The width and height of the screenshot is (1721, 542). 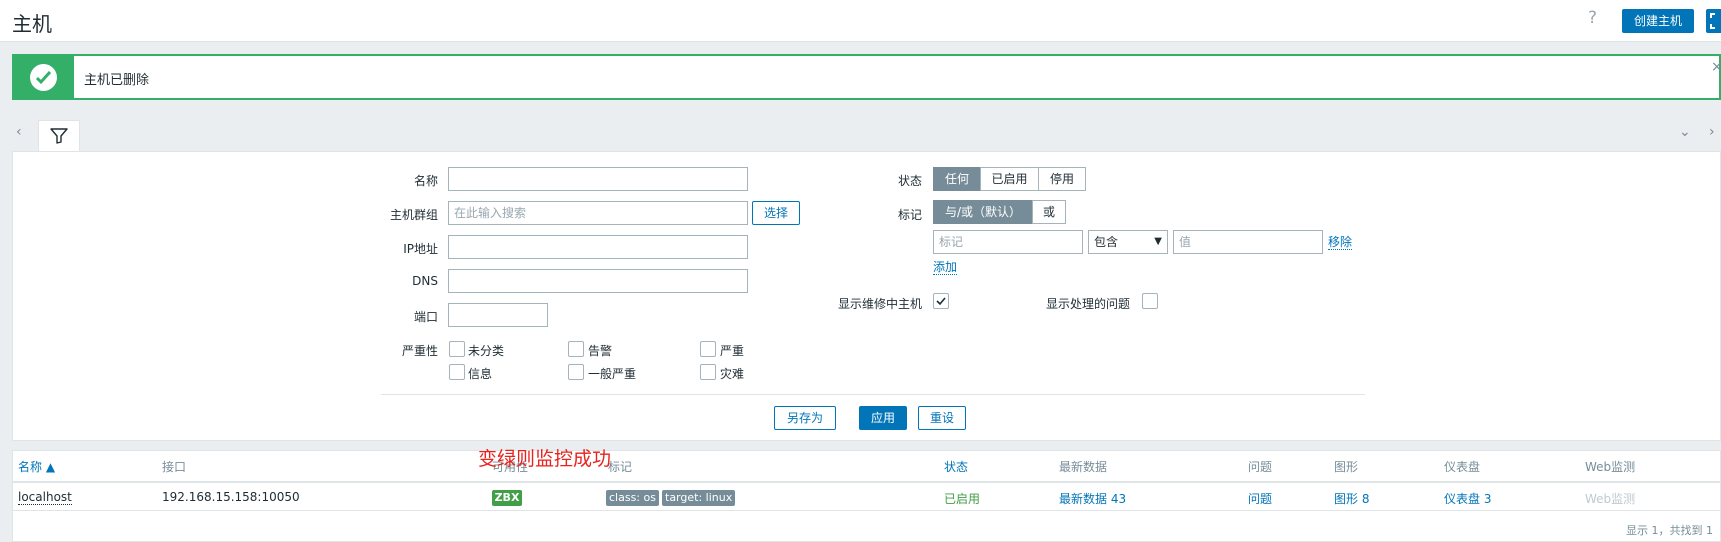 What do you see at coordinates (909, 215) in the screenshot?
I see `tags-label: 标记` at bounding box center [909, 215].